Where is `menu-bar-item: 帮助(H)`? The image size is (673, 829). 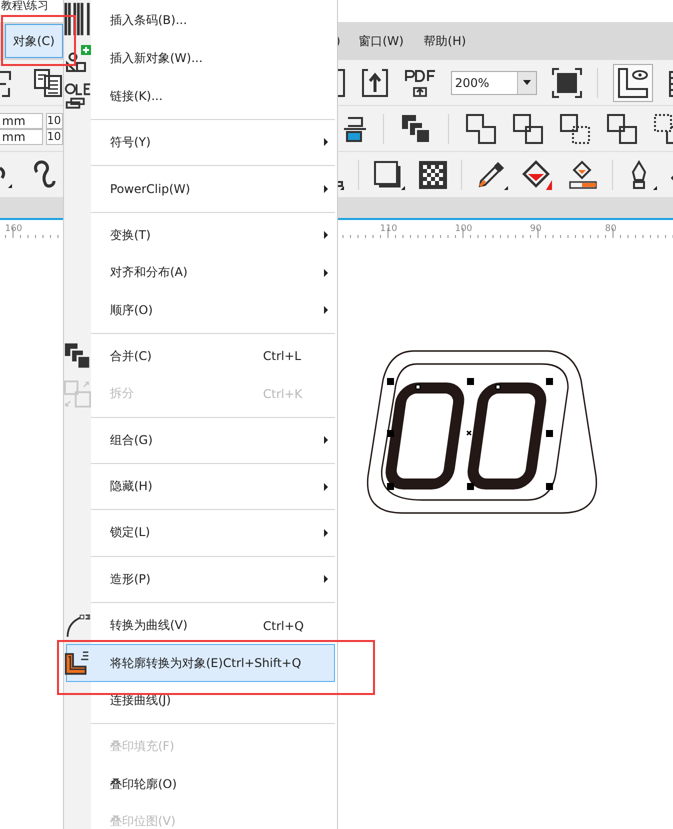 menu-bar-item: 帮助(H) is located at coordinates (445, 41).